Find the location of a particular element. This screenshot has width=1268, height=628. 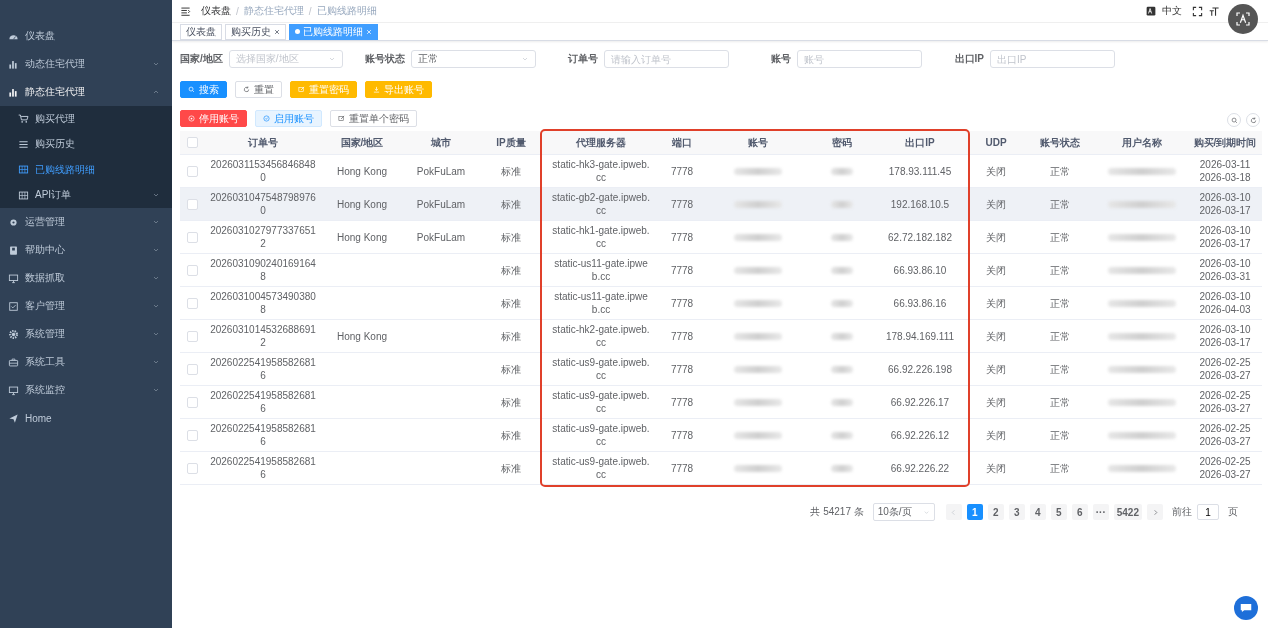

table-row: 20260225419585826816 标准 static-us9-gate.ipweb.cc 7778 66.92.226.12 关闭 正常 2026-02-25 2026-03-27 is located at coordinates (721, 435).